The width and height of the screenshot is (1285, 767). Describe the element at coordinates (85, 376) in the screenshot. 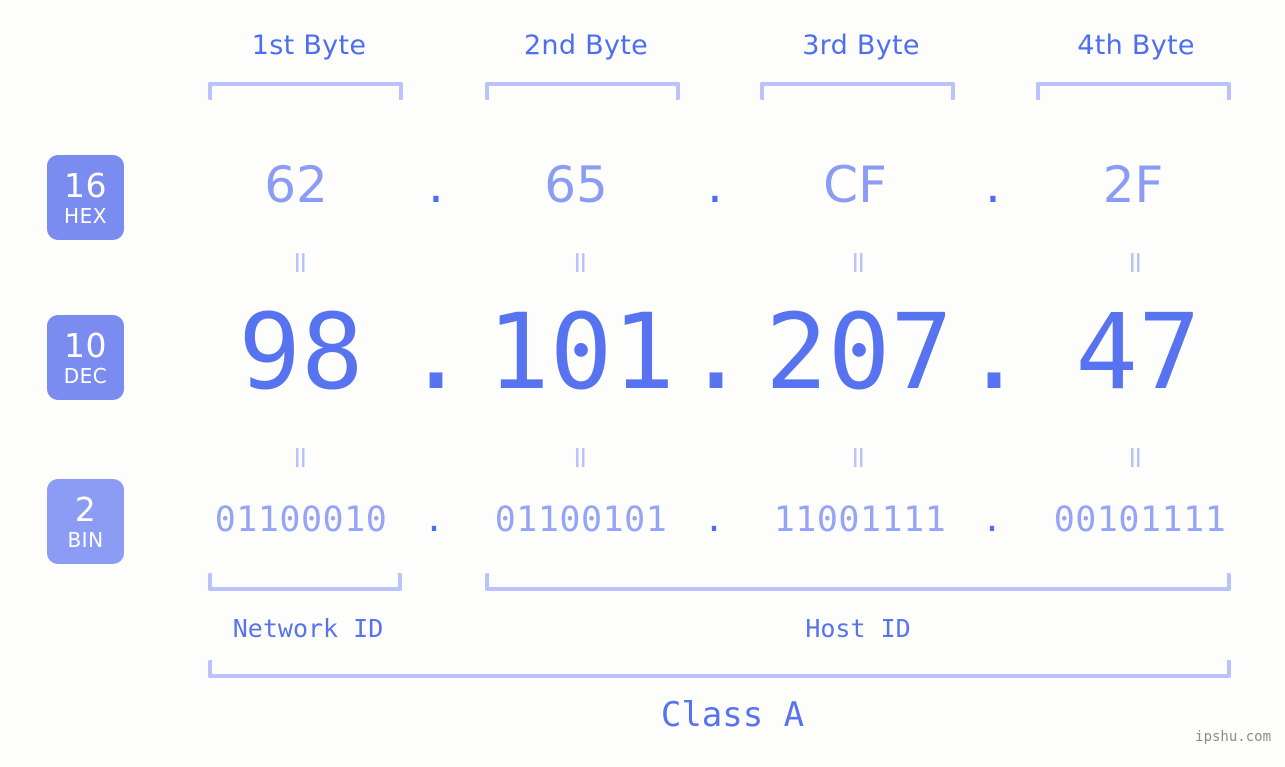

I see `radix-badge-dec-name: DEC` at that location.